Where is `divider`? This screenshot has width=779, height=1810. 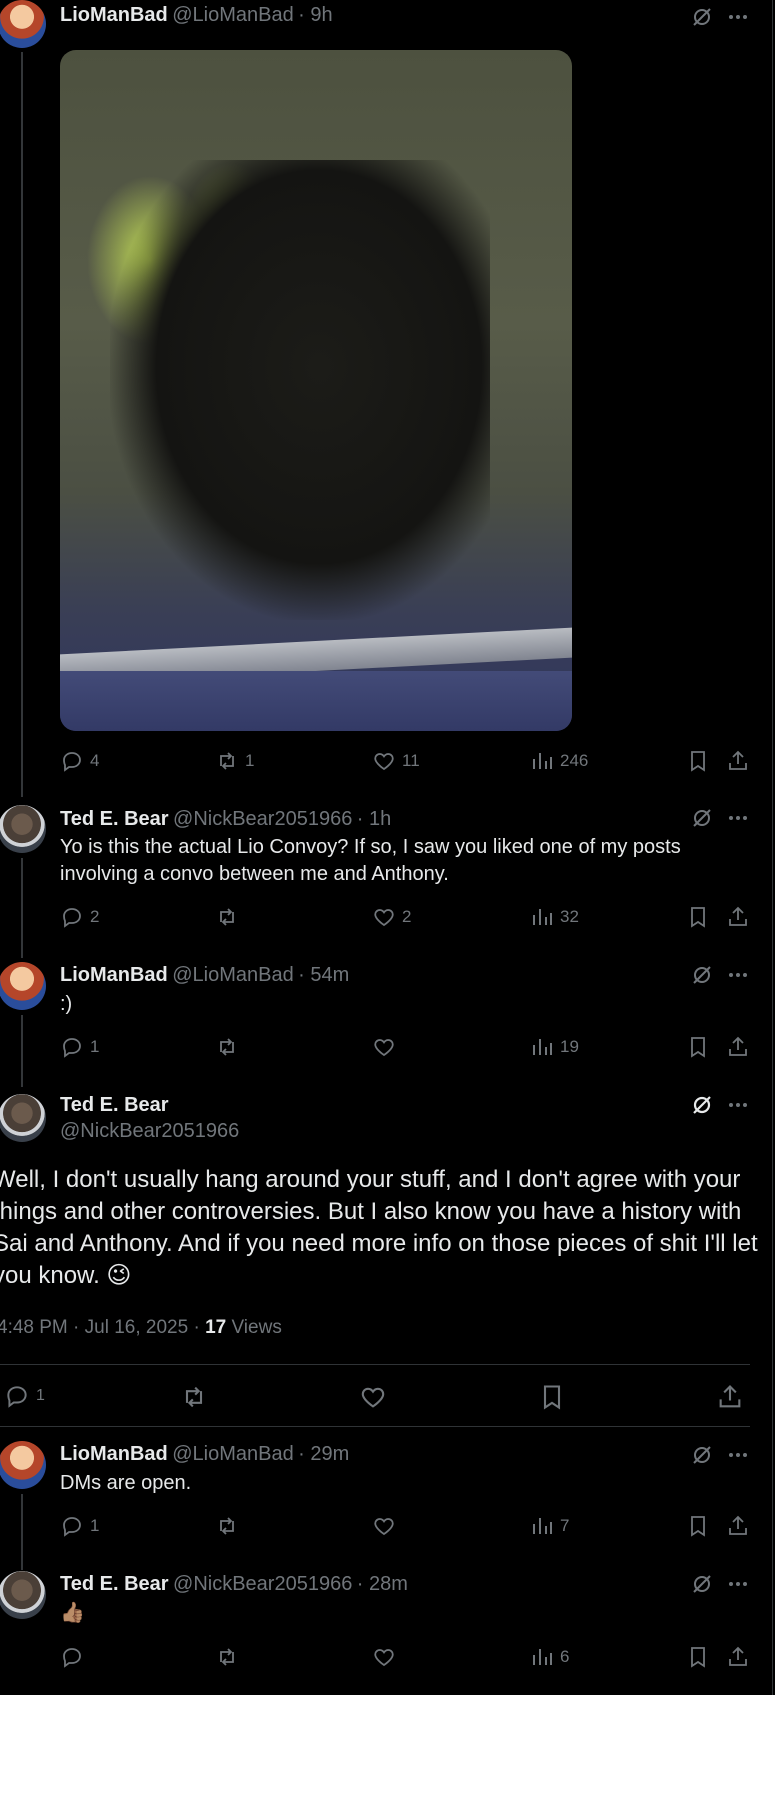
divider is located at coordinates (375, 1426).